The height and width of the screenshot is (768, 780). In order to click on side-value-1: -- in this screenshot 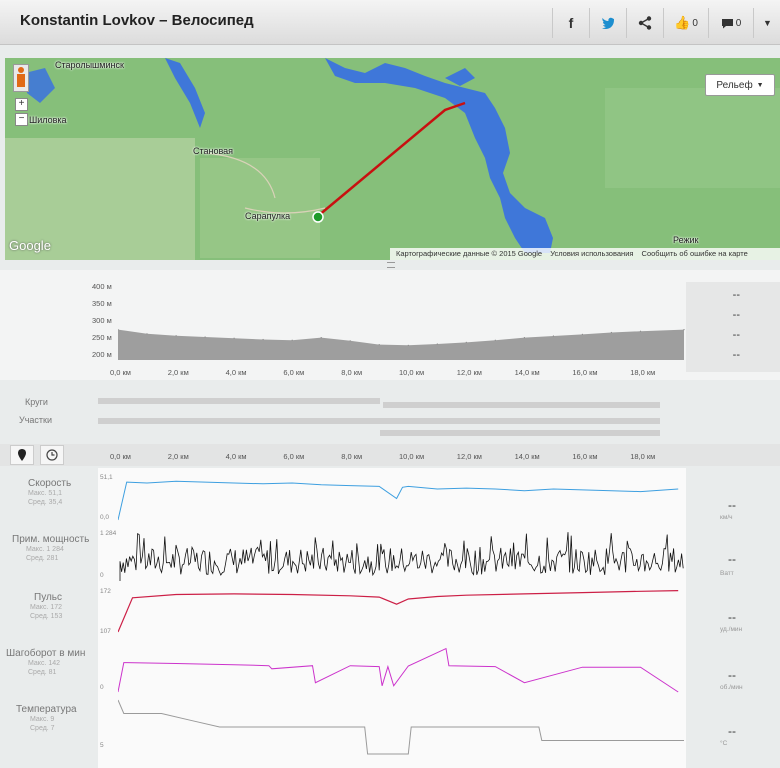, I will do `click(736, 295)`.